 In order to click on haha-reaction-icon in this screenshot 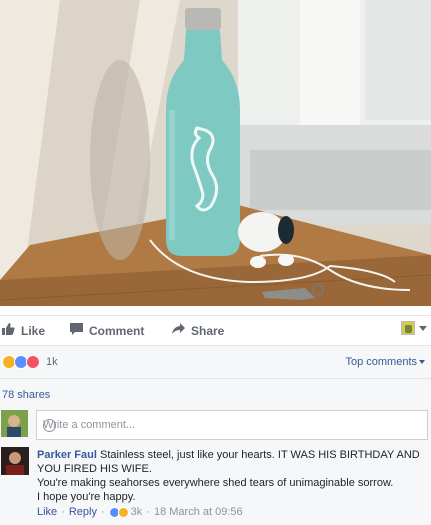, I will do `click(123, 512)`.